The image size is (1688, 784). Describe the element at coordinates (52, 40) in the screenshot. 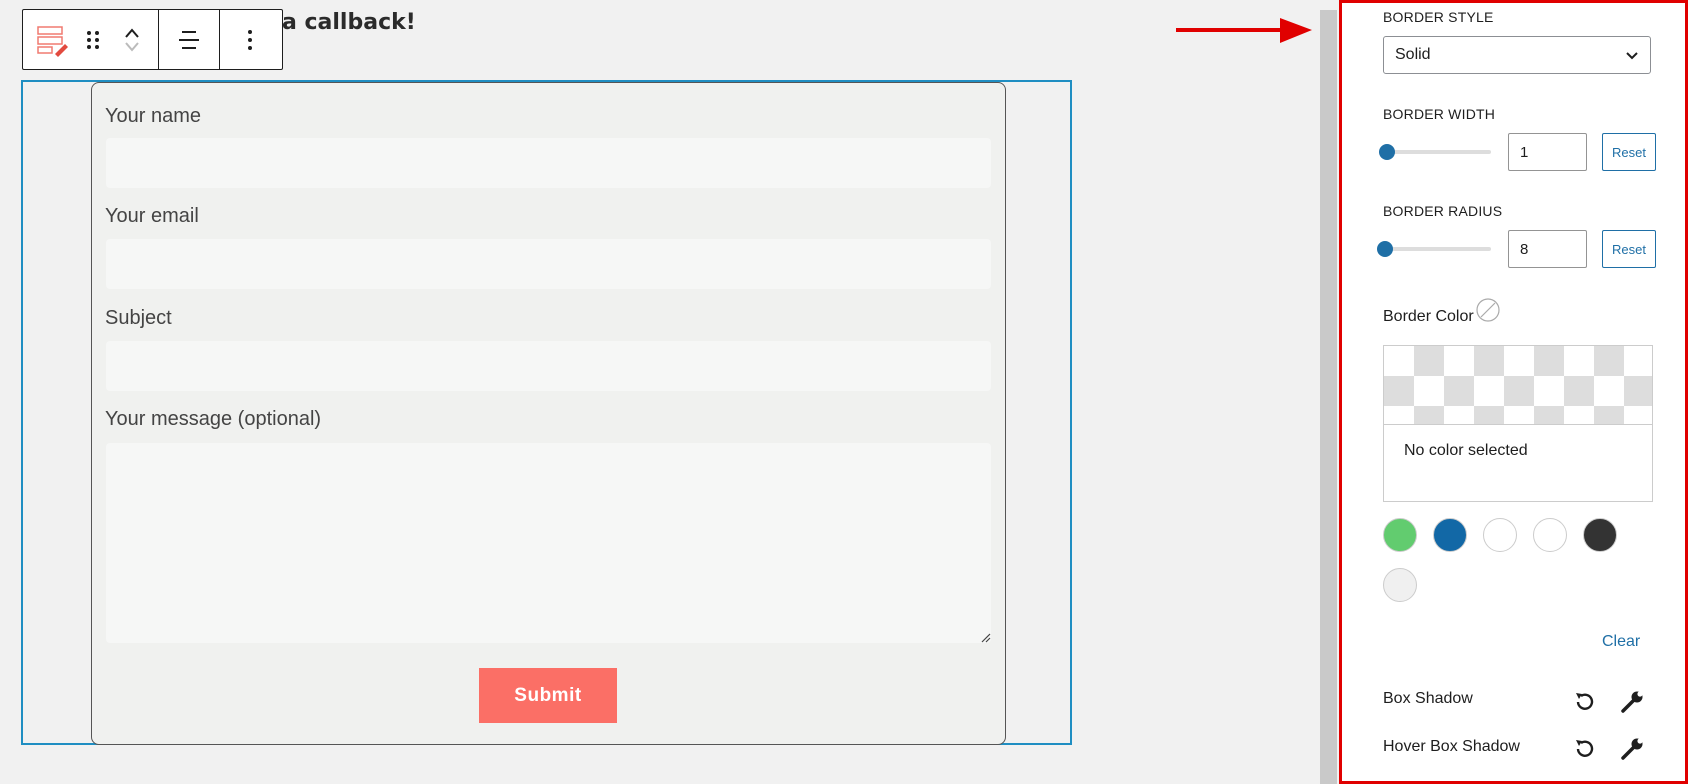

I see `block-type-icon` at that location.